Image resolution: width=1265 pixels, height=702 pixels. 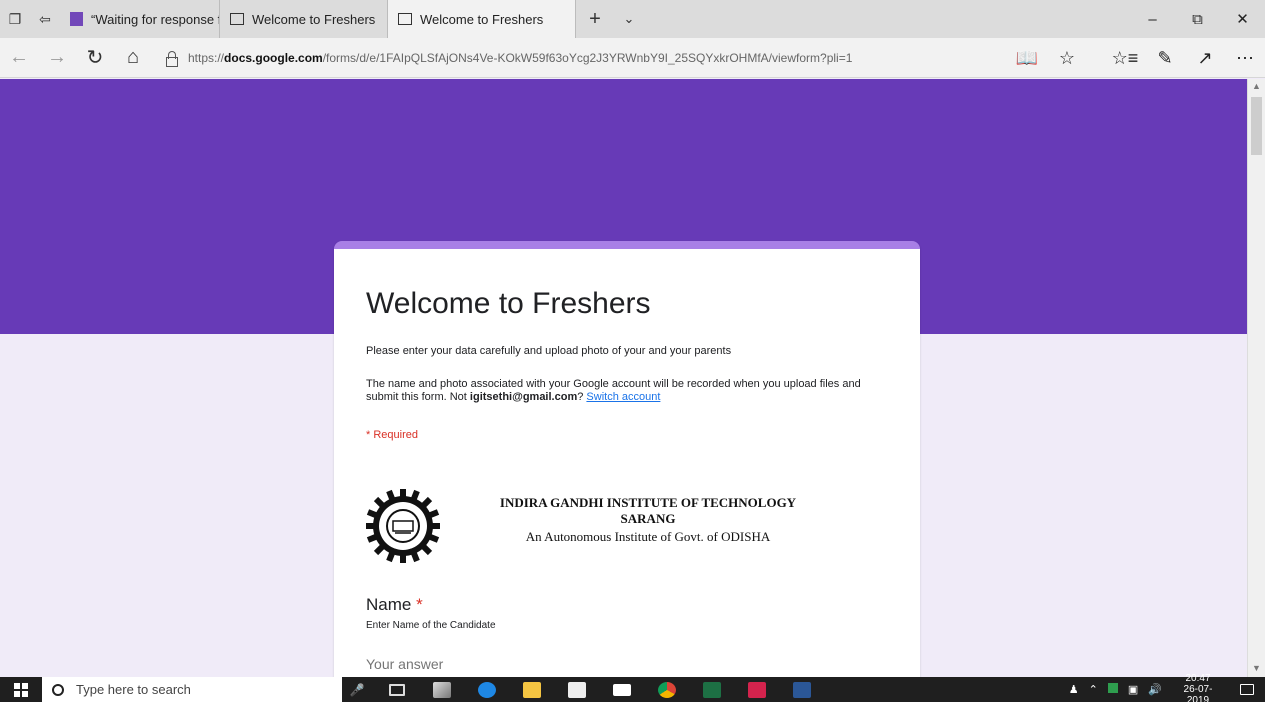 What do you see at coordinates (58, 689) in the screenshot?
I see `cortana-icon` at bounding box center [58, 689].